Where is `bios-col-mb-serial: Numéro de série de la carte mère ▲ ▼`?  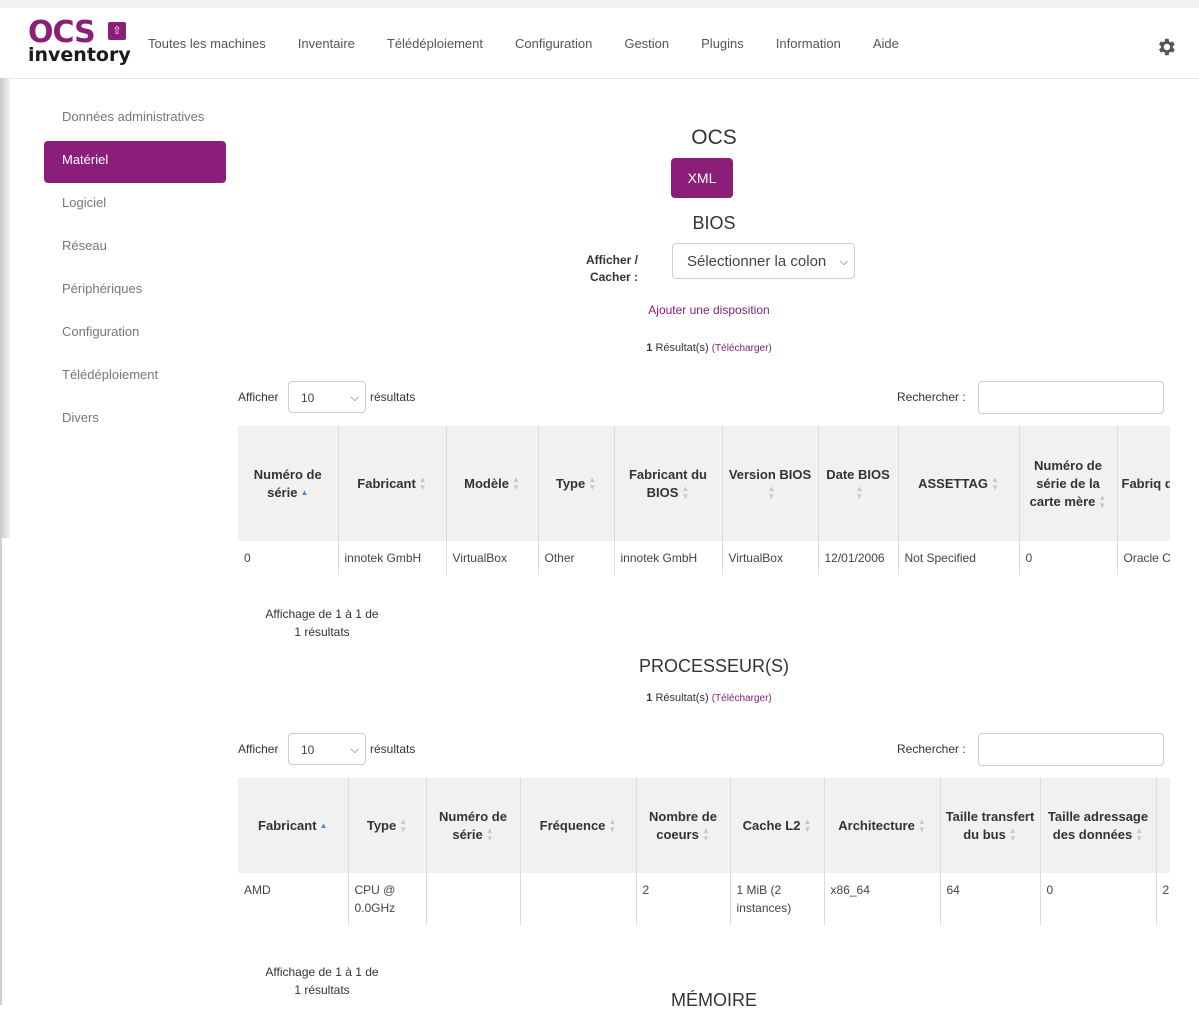
bios-col-mb-serial: Numéro de série de la carte mère ▲ ▼ is located at coordinates (1068, 483).